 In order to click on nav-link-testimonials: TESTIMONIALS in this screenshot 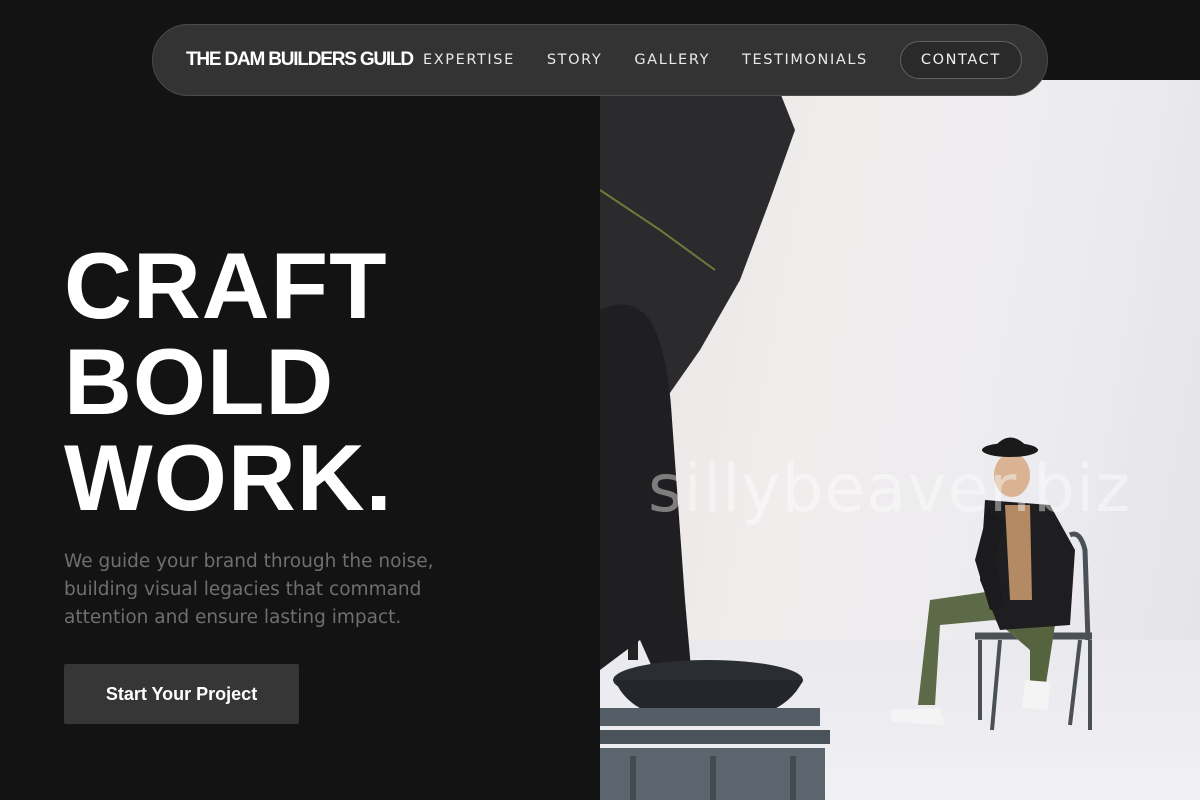, I will do `click(805, 60)`.